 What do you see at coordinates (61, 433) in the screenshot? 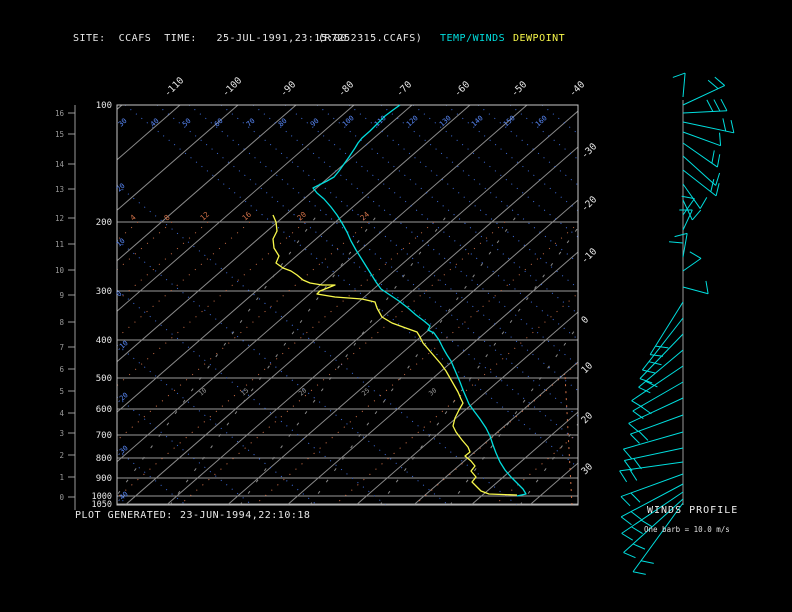
I see `svg-text: 3` at bounding box center [61, 433].